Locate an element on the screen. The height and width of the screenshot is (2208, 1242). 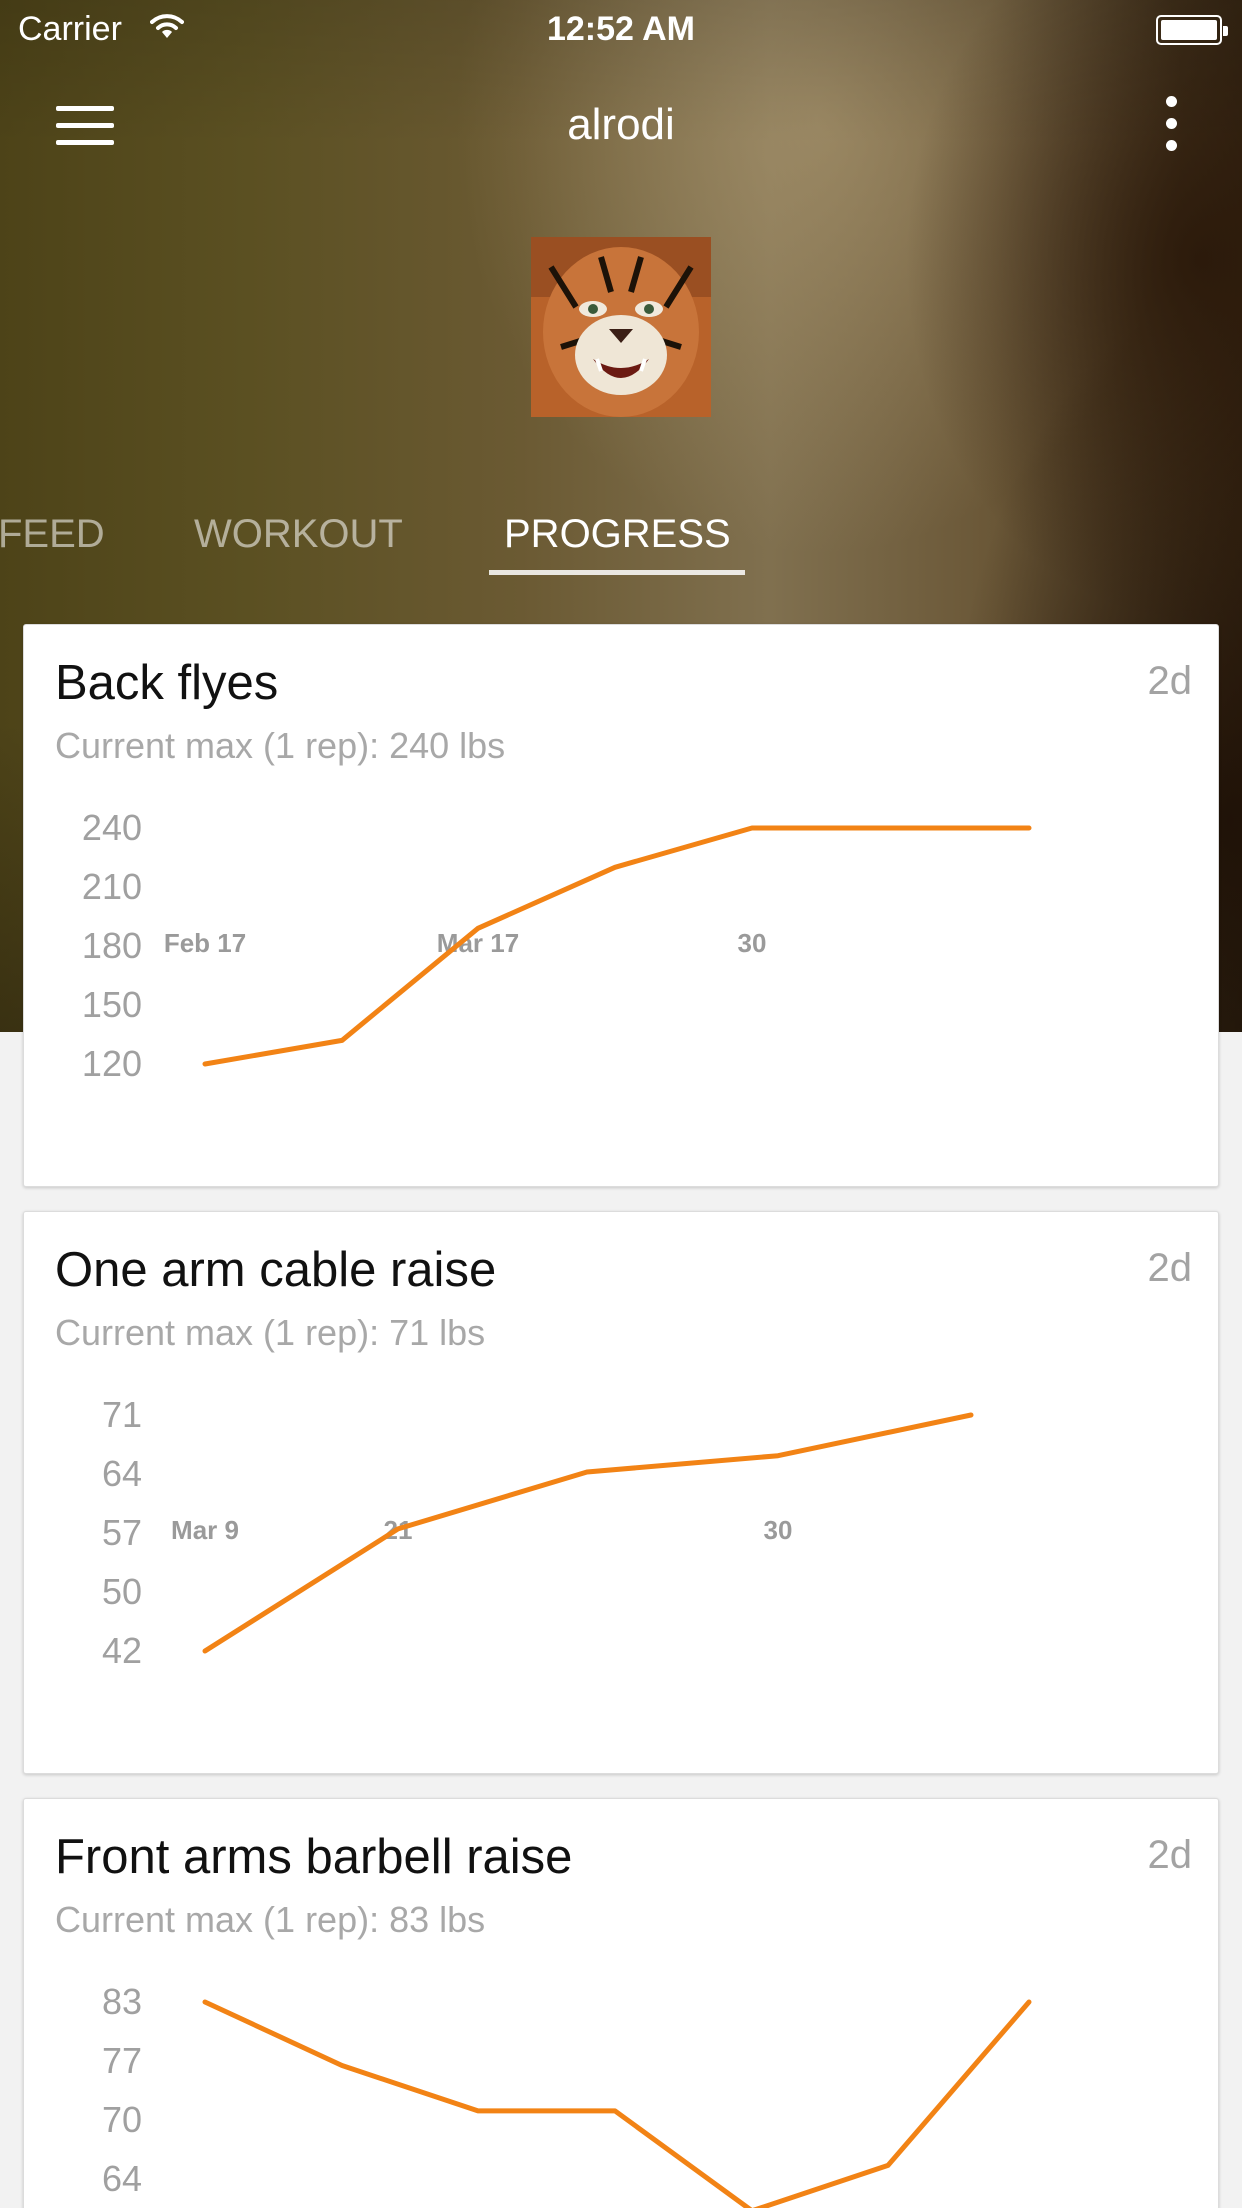
x-tick-label: Feb 17 is located at coordinates (205, 943).